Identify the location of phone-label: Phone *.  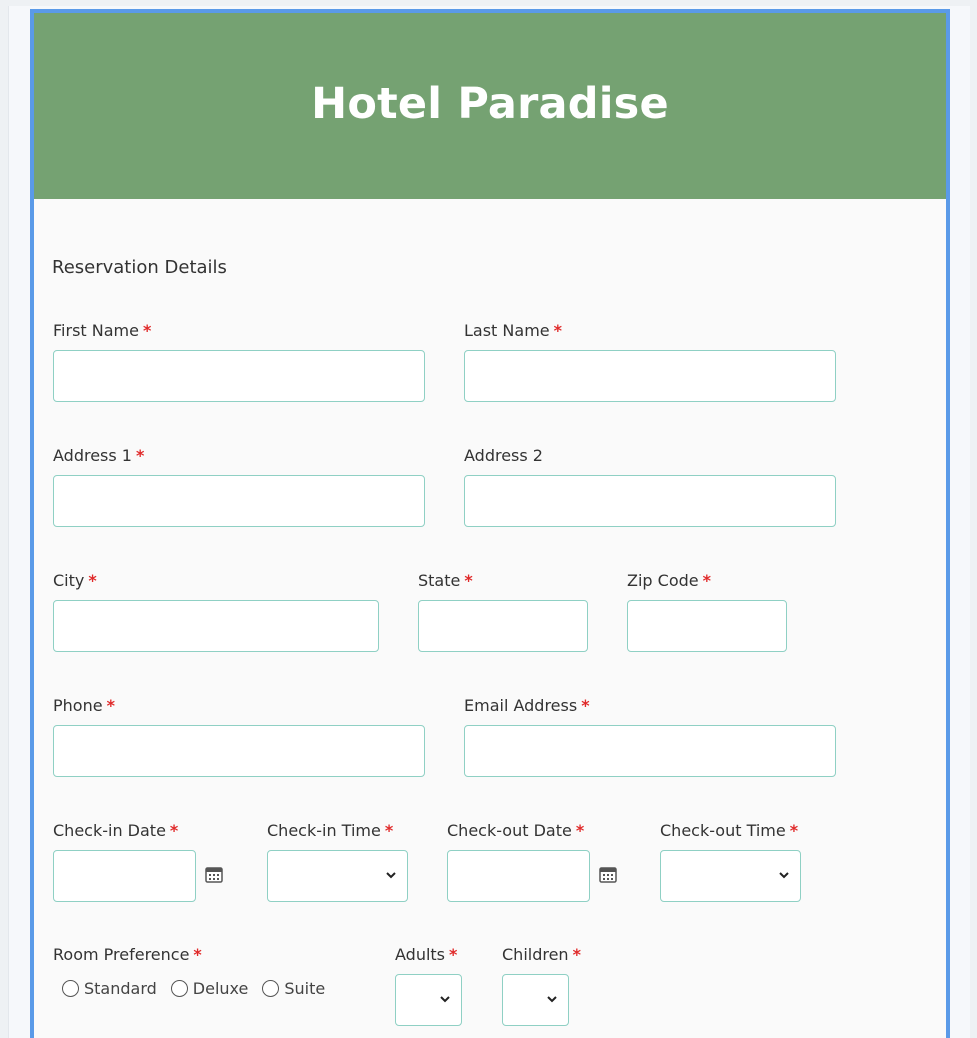
(84, 705).